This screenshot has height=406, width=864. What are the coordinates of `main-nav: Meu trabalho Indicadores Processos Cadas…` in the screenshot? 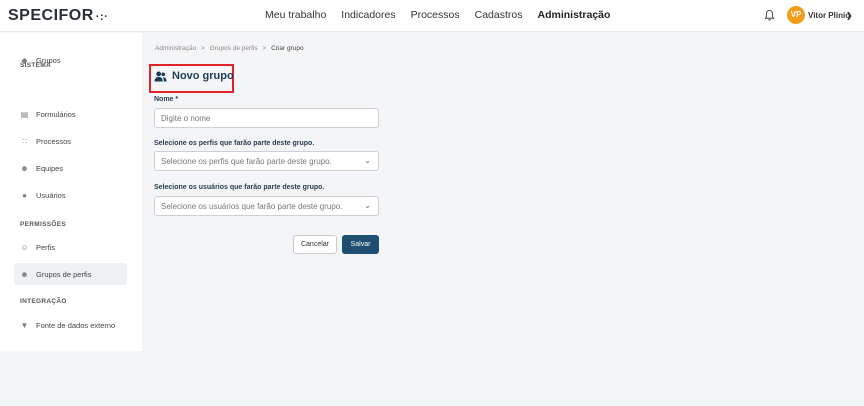 It's located at (445, 15).